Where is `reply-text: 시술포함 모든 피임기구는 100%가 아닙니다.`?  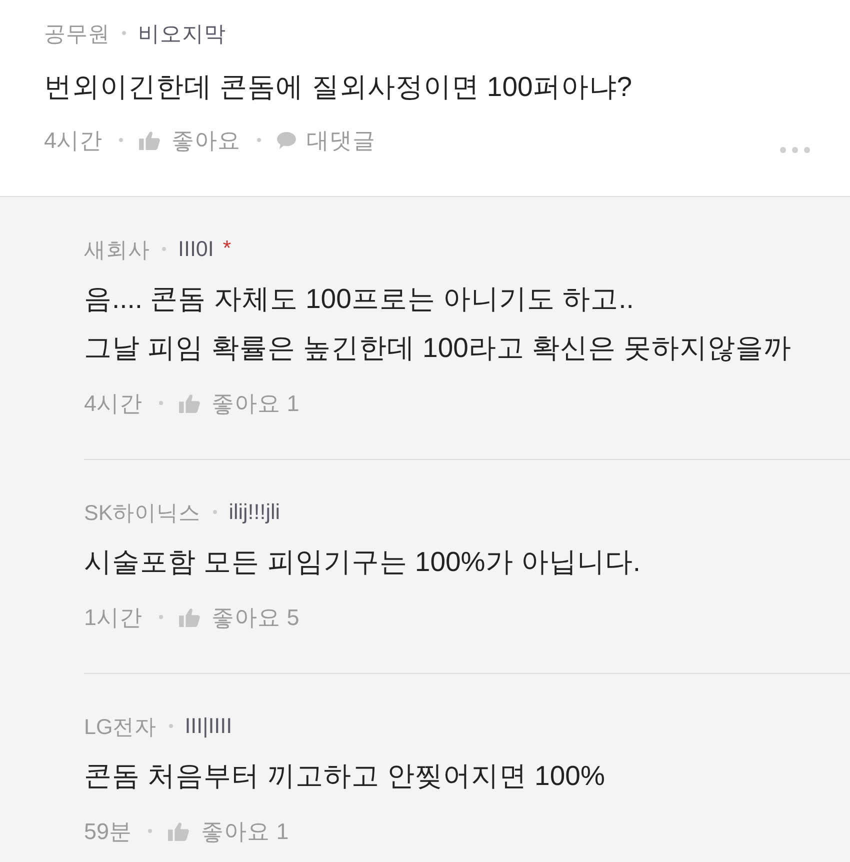 reply-text: 시술포함 모든 피임기구는 100%가 아닙니다. is located at coordinates (363, 562).